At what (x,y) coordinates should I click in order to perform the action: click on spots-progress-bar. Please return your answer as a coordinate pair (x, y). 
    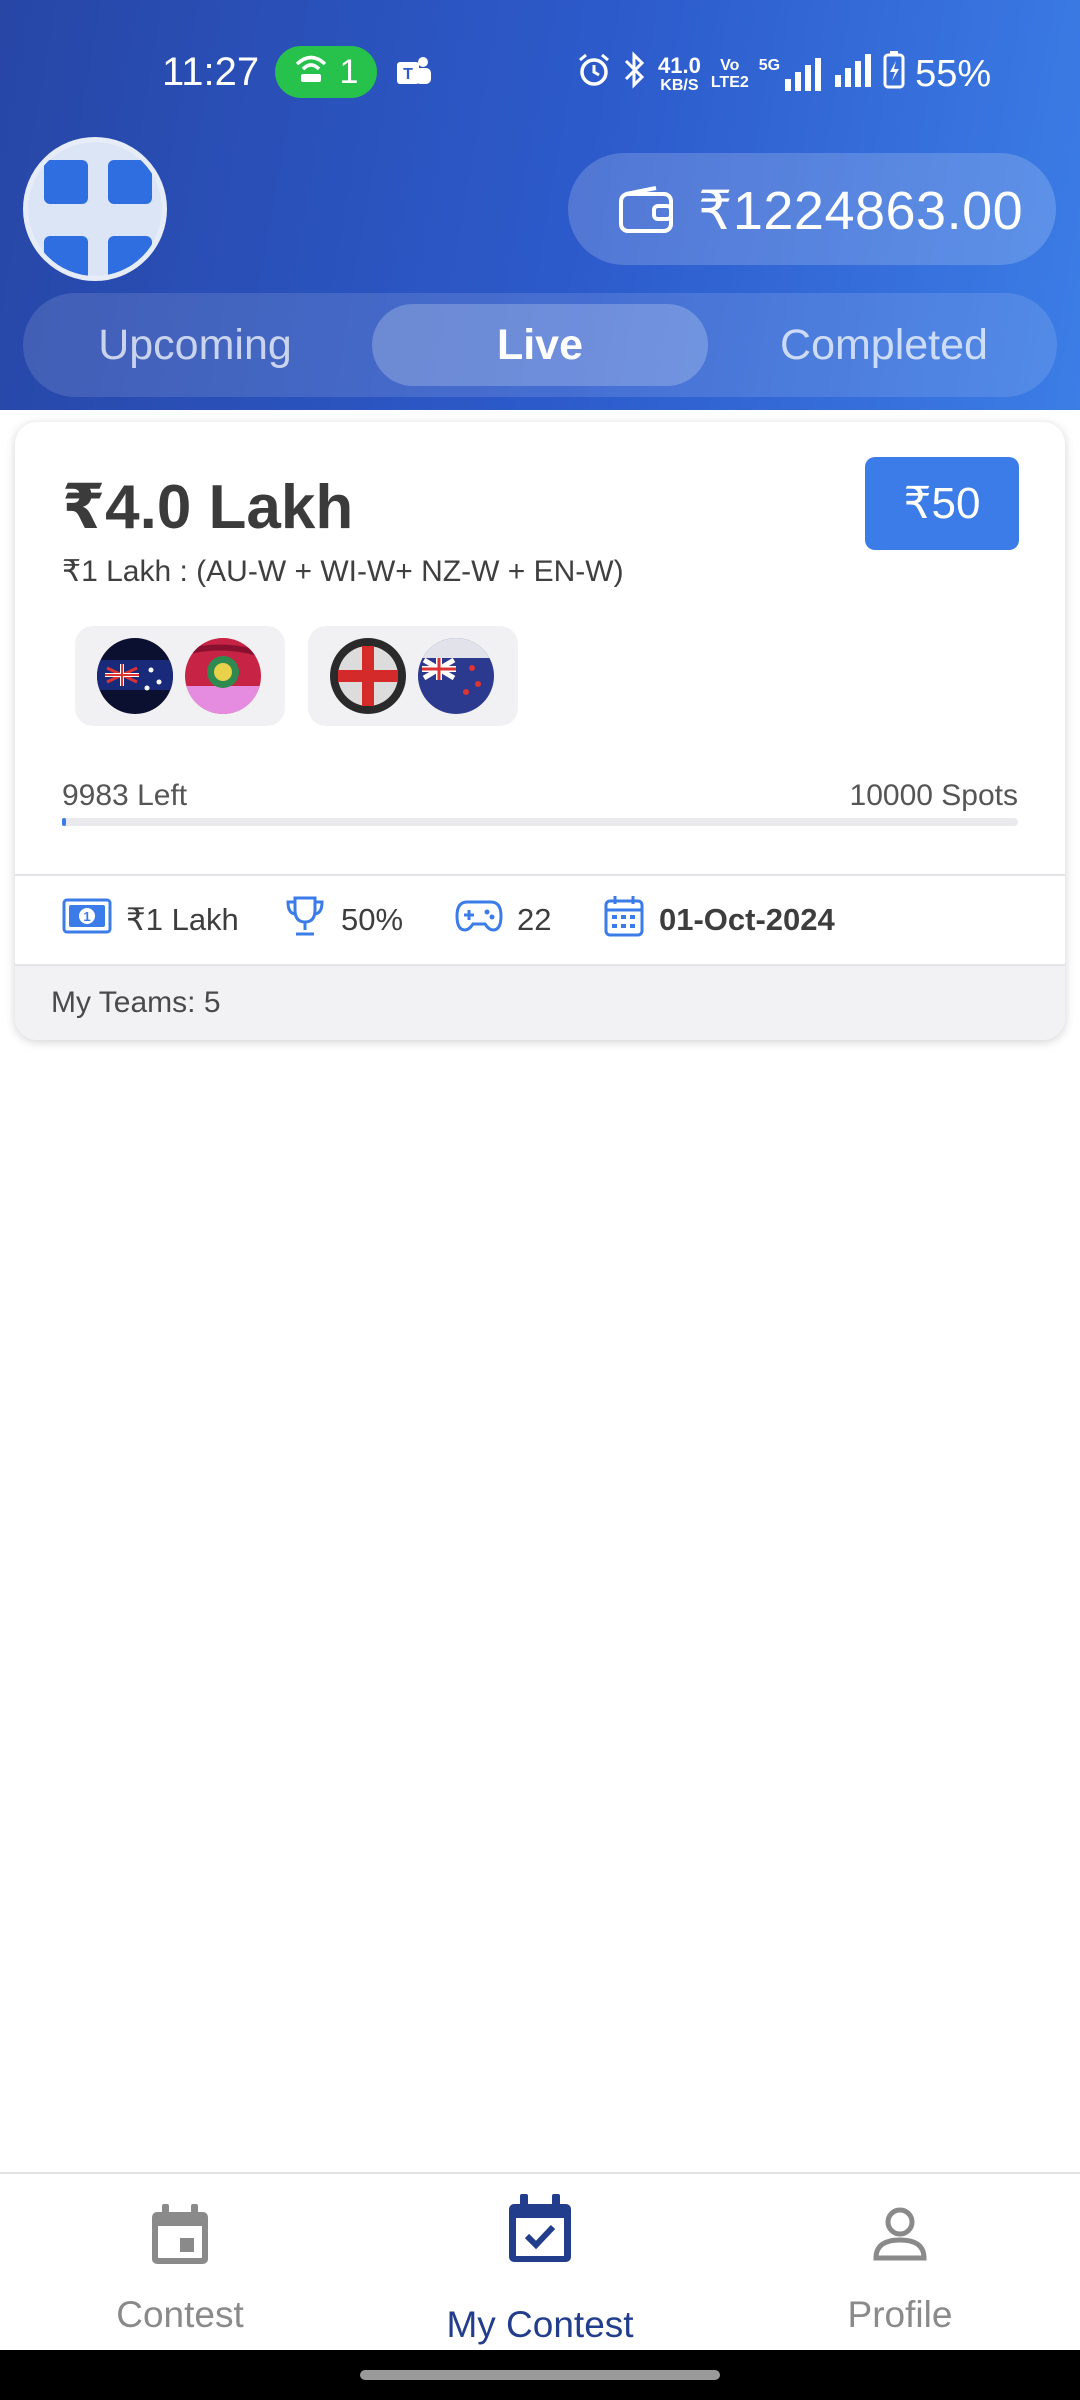
    Looking at the image, I should click on (540, 822).